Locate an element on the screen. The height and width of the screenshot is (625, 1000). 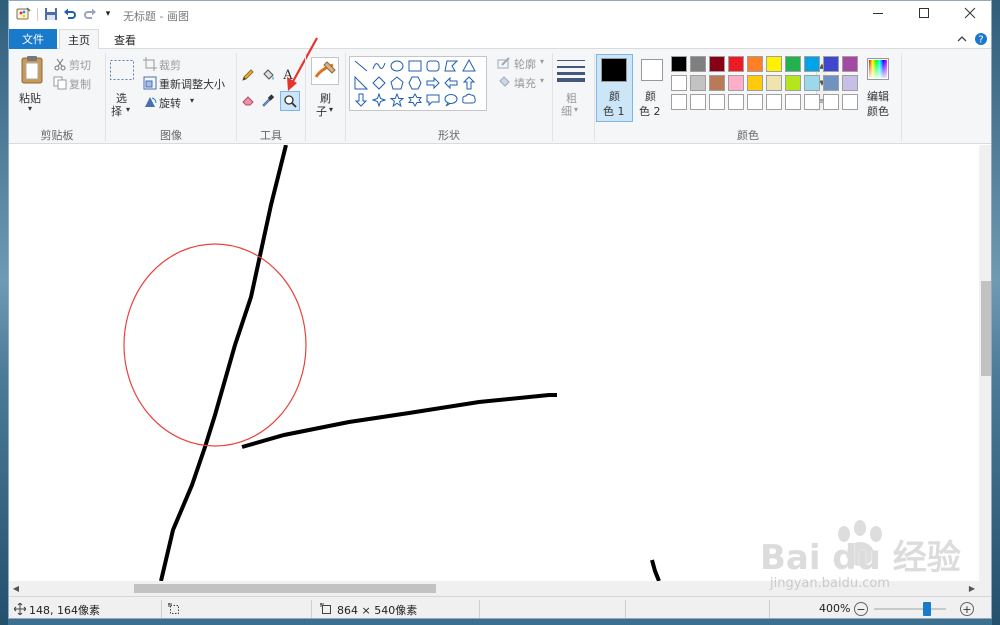
tab-home: 主页 is located at coordinates (79, 39).